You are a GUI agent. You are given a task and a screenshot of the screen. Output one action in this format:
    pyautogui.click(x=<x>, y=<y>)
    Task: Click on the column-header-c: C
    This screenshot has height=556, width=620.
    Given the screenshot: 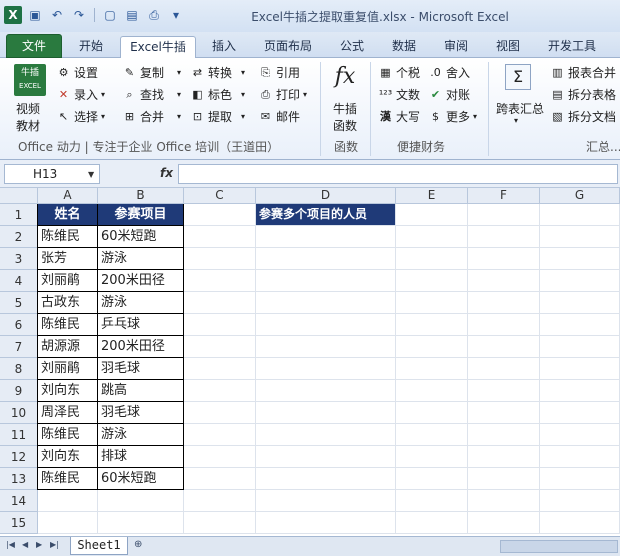 What is the action you would take?
    pyautogui.click(x=220, y=196)
    